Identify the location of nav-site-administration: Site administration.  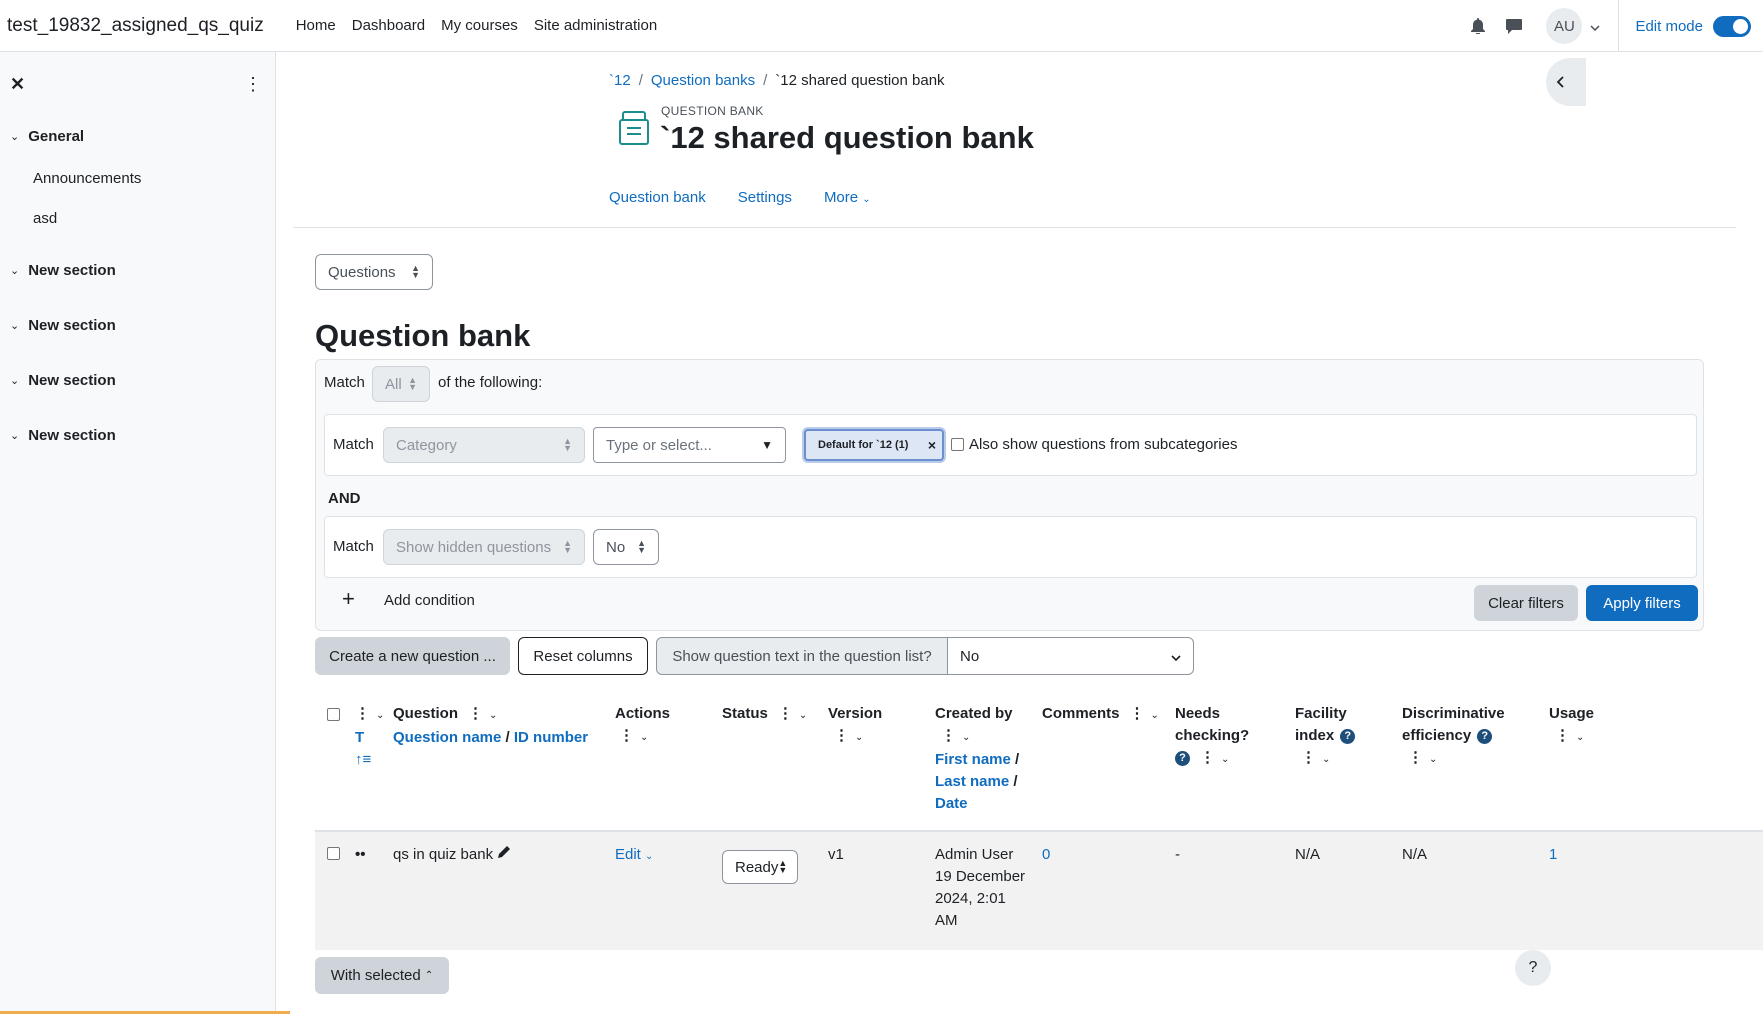
(595, 25).